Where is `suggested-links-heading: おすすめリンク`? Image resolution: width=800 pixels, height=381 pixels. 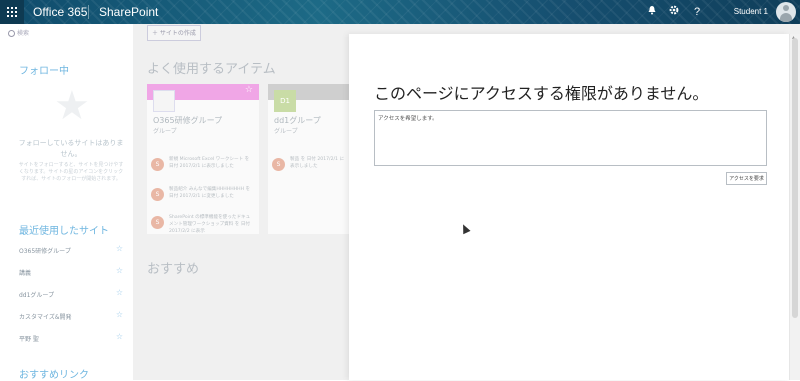
suggested-links-heading: おすすめリンク is located at coordinates (54, 375).